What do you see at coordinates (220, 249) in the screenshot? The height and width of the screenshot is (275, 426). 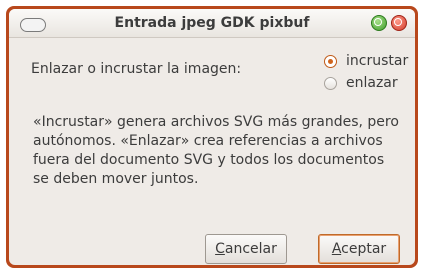 I see `cancel-mnemonic: C` at bounding box center [220, 249].